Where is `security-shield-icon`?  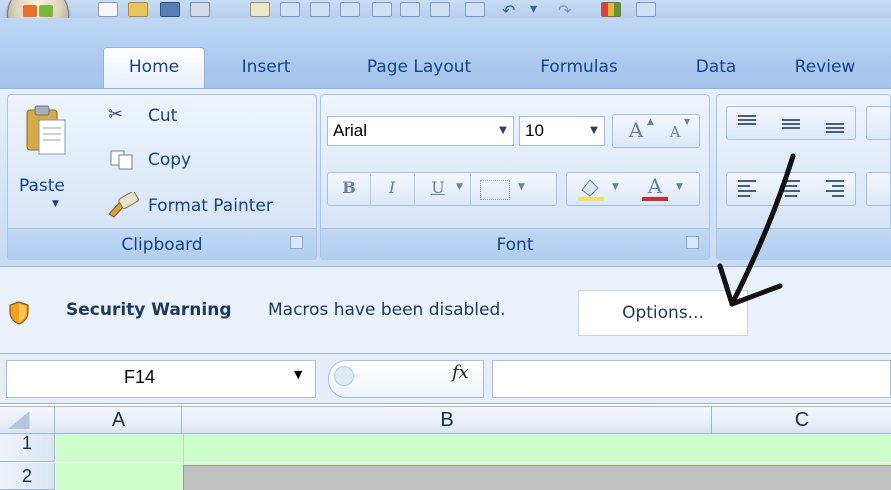 security-shield-icon is located at coordinates (19, 313).